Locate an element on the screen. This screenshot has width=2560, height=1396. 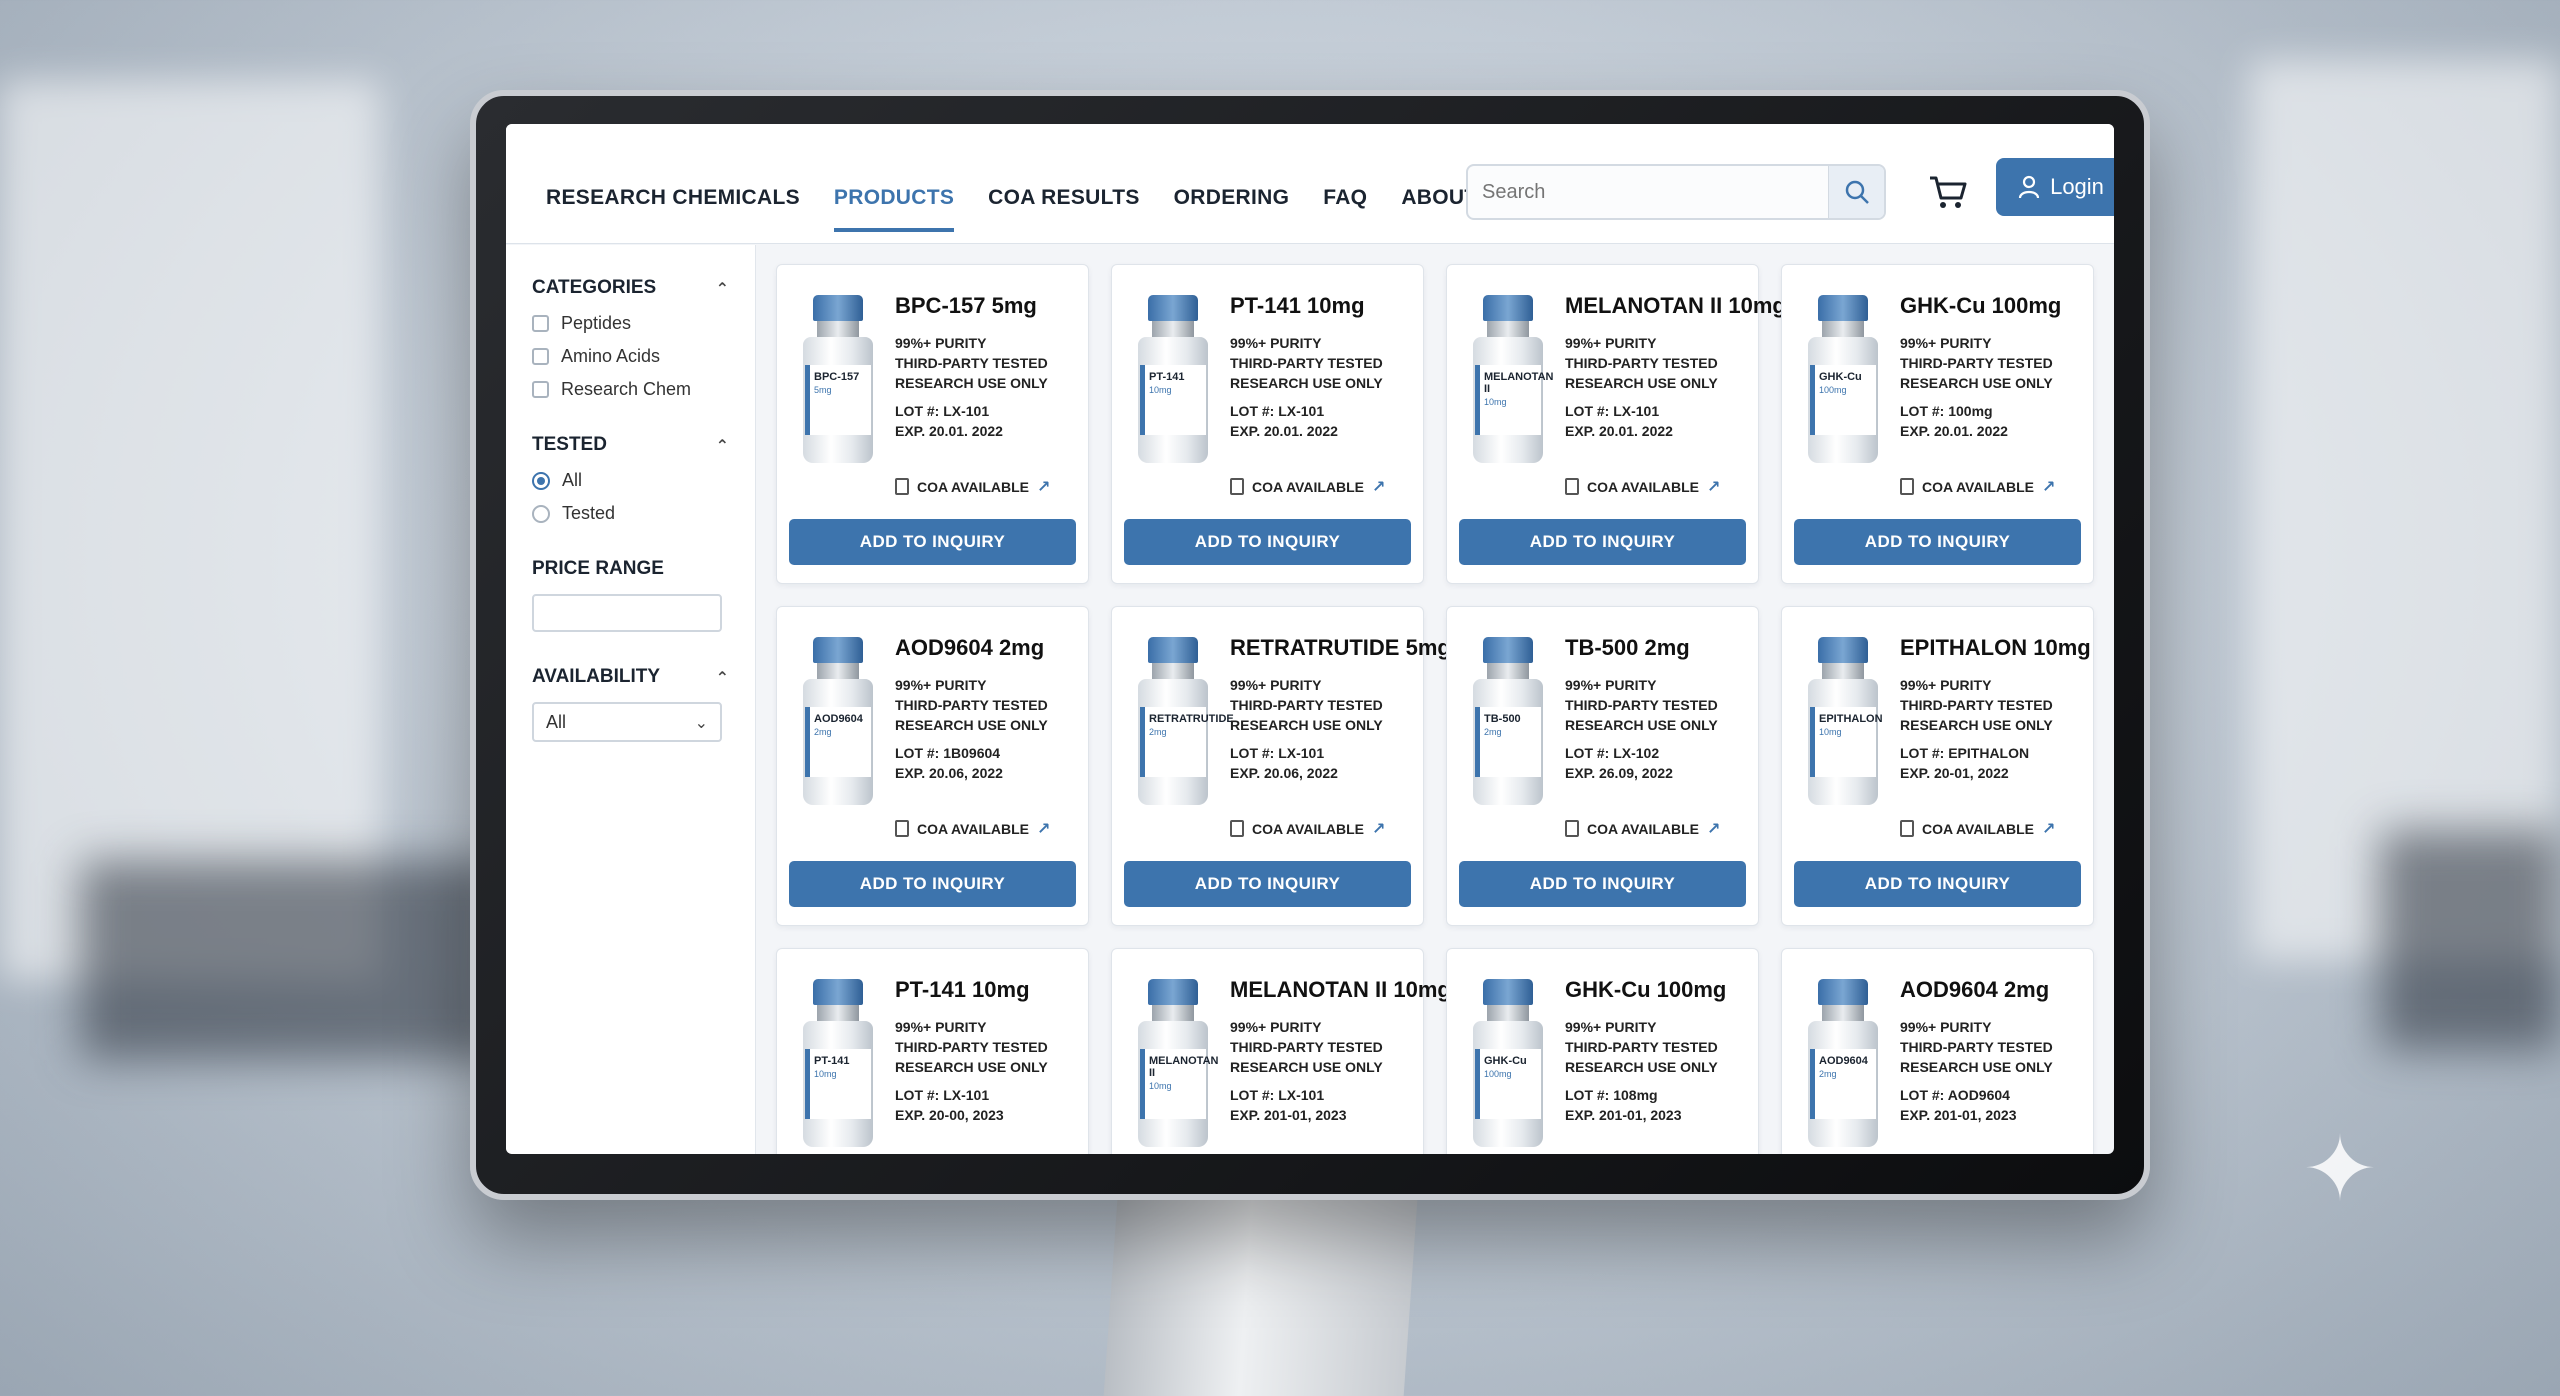
vial-label-name: GHK-Cu is located at coordinates (1840, 377).